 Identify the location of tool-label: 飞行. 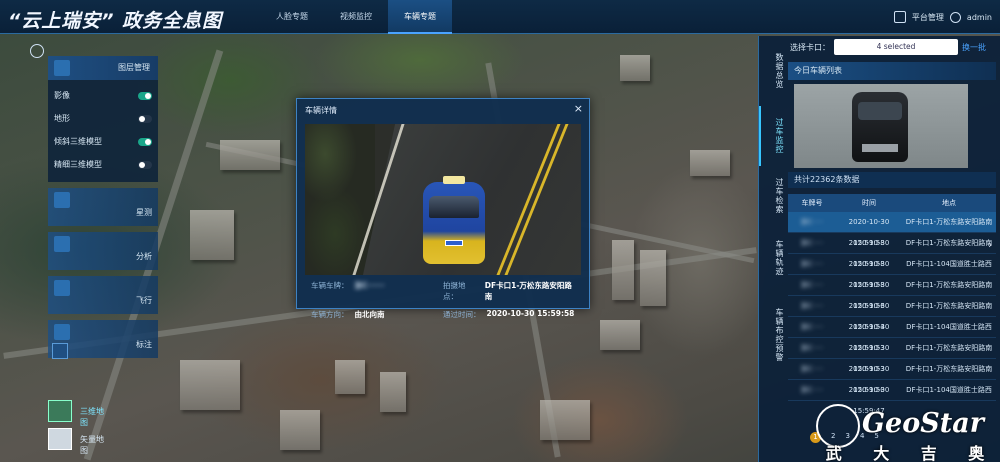
(144, 300).